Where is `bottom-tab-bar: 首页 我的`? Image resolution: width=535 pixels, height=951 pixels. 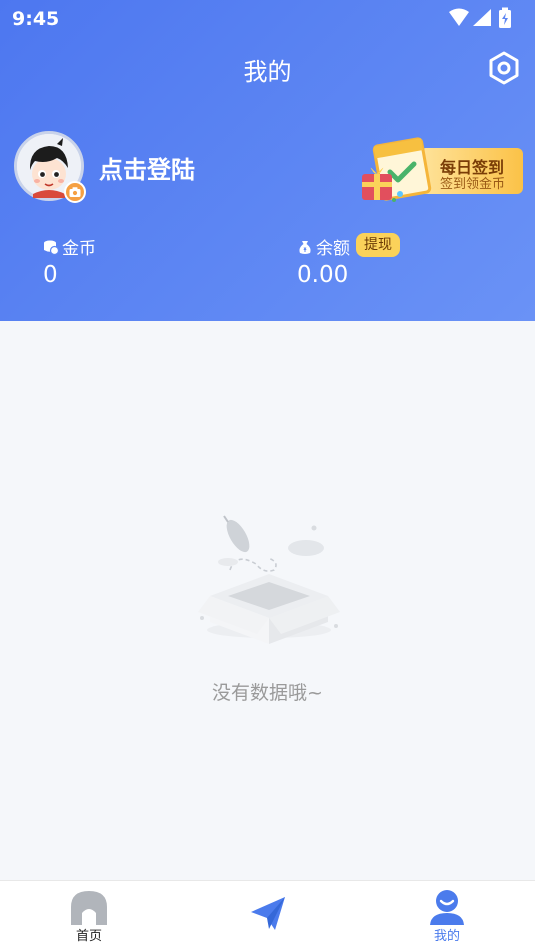 bottom-tab-bar: 首页 我的 is located at coordinates (267, 915).